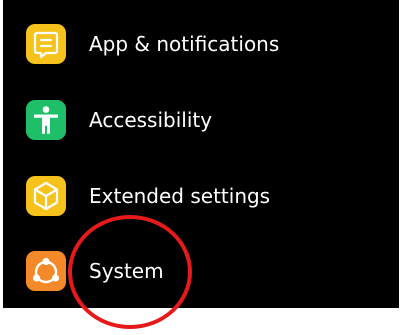 The height and width of the screenshot is (335, 402). Describe the element at coordinates (151, 120) in the screenshot. I see `settings-item-label: Accessibility` at that location.